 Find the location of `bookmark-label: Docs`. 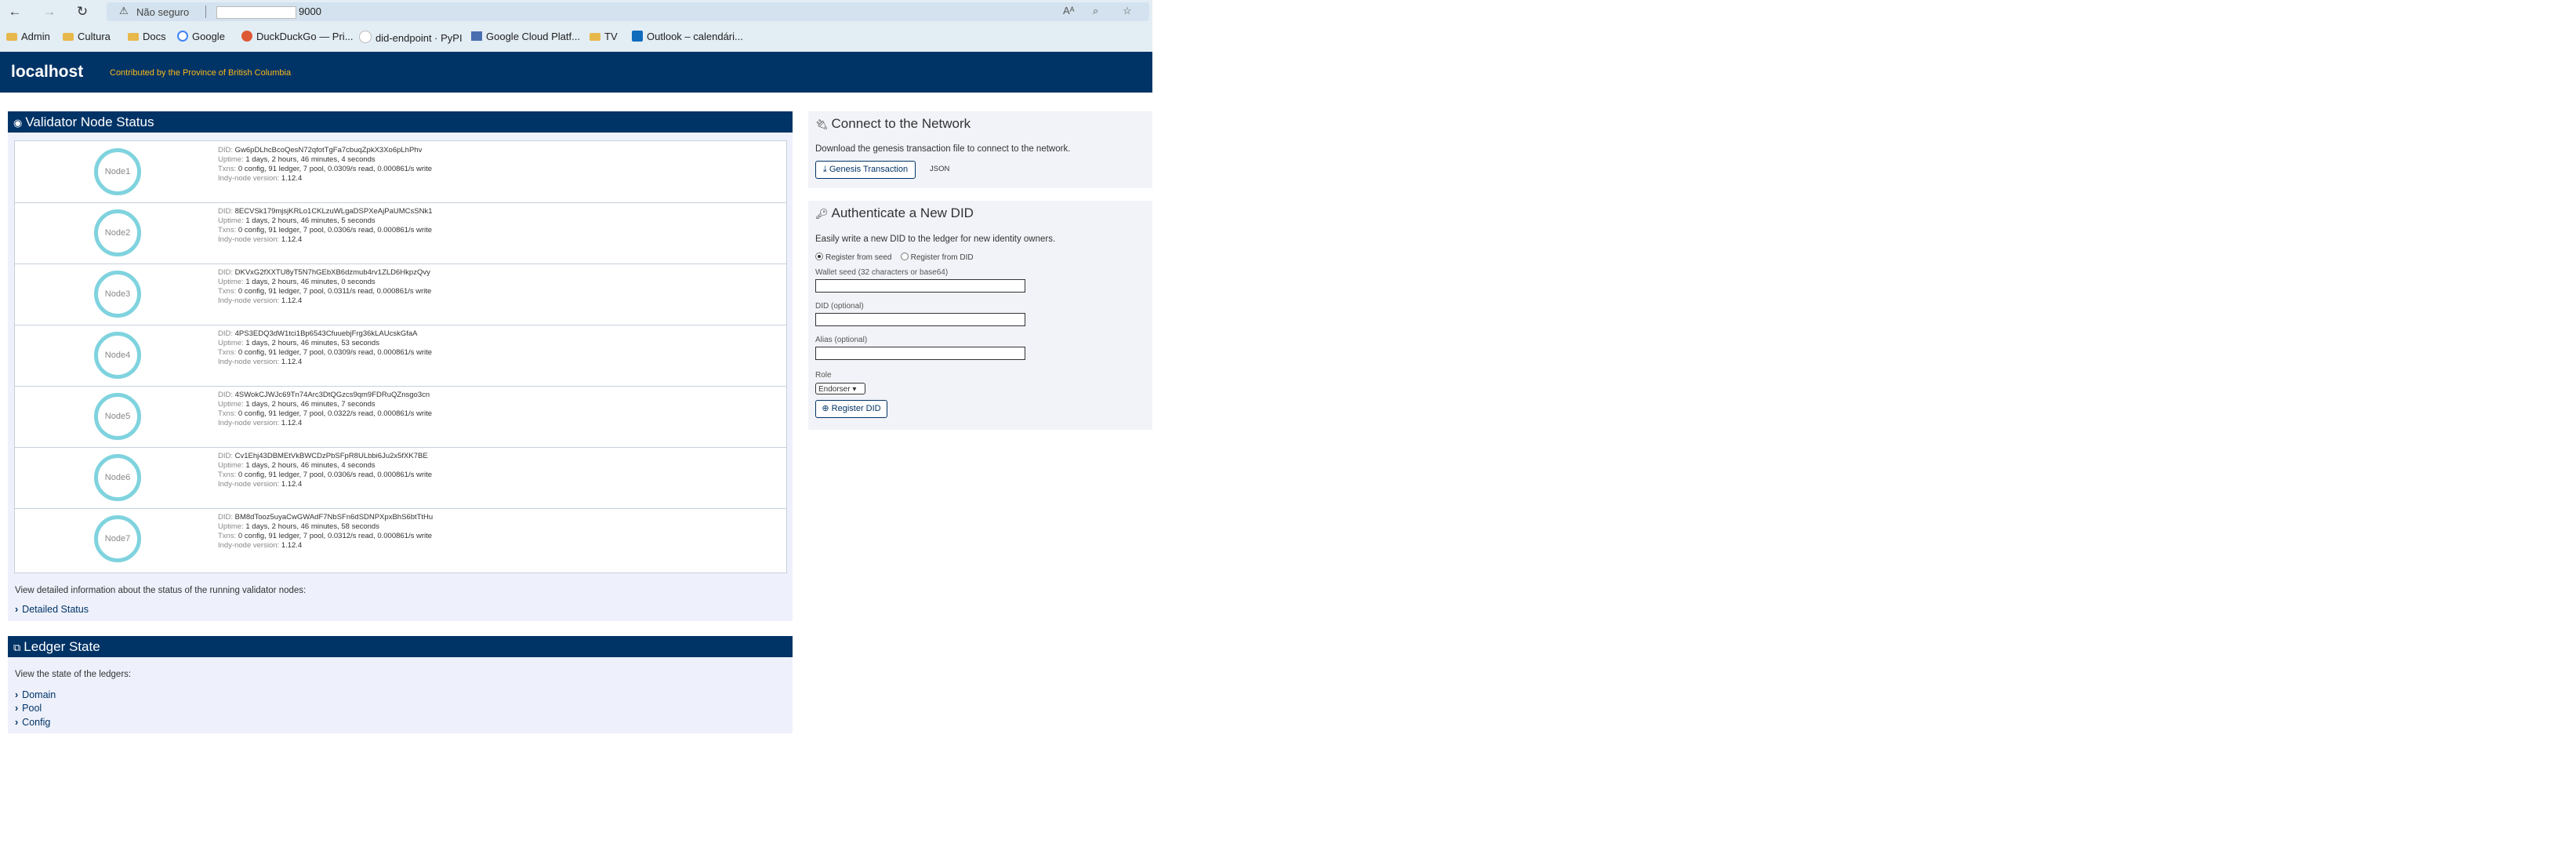

bookmark-label: Docs is located at coordinates (154, 36).